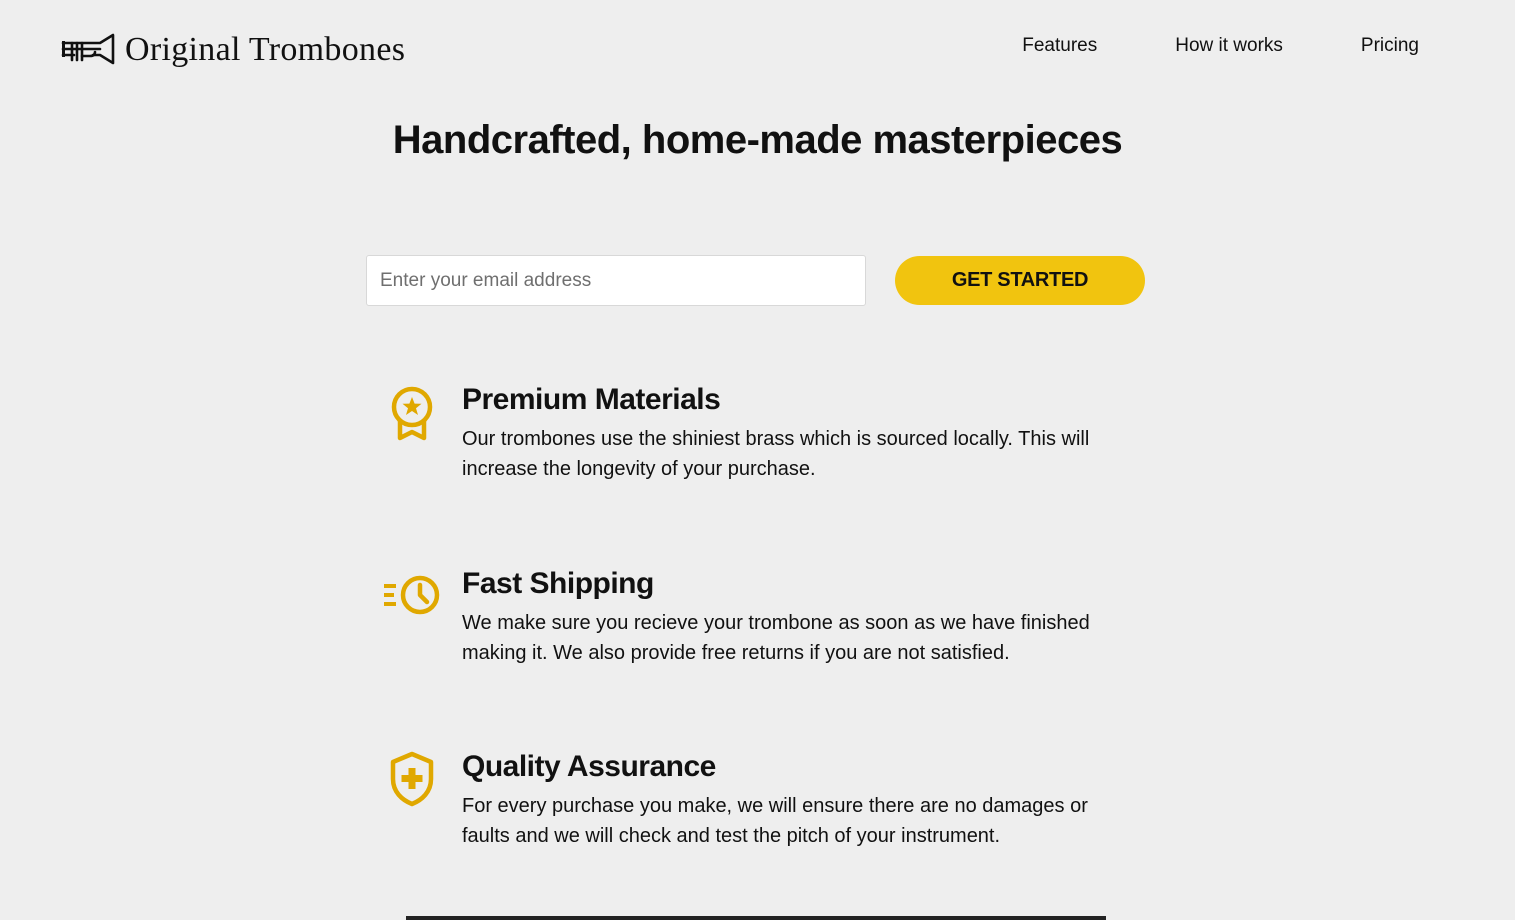  What do you see at coordinates (412, 413) in the screenshot?
I see `award-medal-icon` at bounding box center [412, 413].